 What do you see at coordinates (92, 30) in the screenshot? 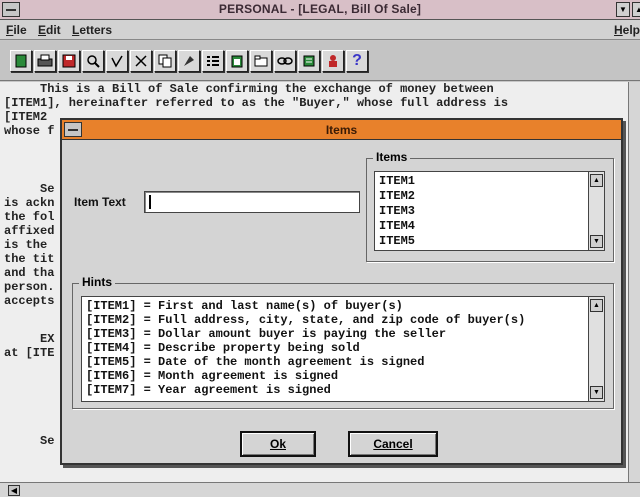
I see `menu-letters: Letters` at bounding box center [92, 30].